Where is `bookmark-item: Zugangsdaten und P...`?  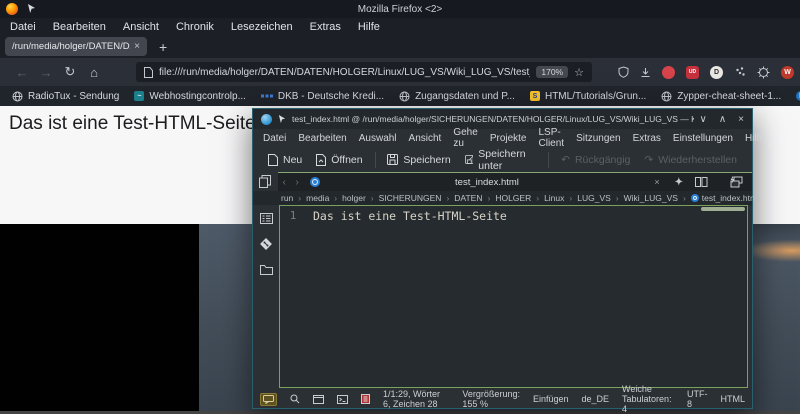 bookmark-item: Zugangsdaten und P... is located at coordinates (457, 96).